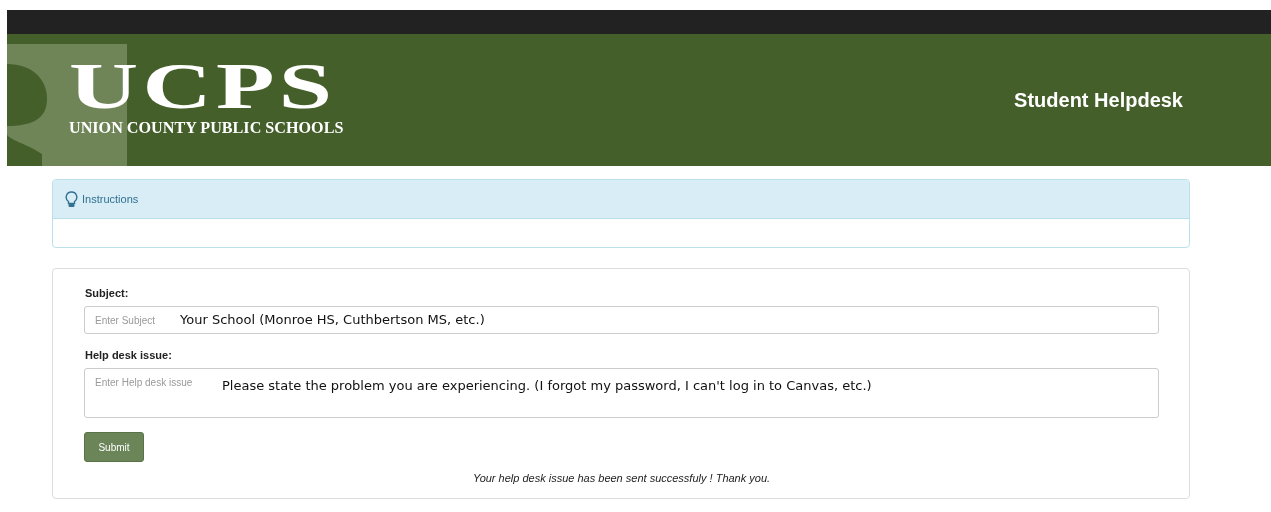  What do you see at coordinates (206, 128) in the screenshot?
I see `logo-subtitle: UNION COUNTY PUBLIC SCHOOLS` at bounding box center [206, 128].